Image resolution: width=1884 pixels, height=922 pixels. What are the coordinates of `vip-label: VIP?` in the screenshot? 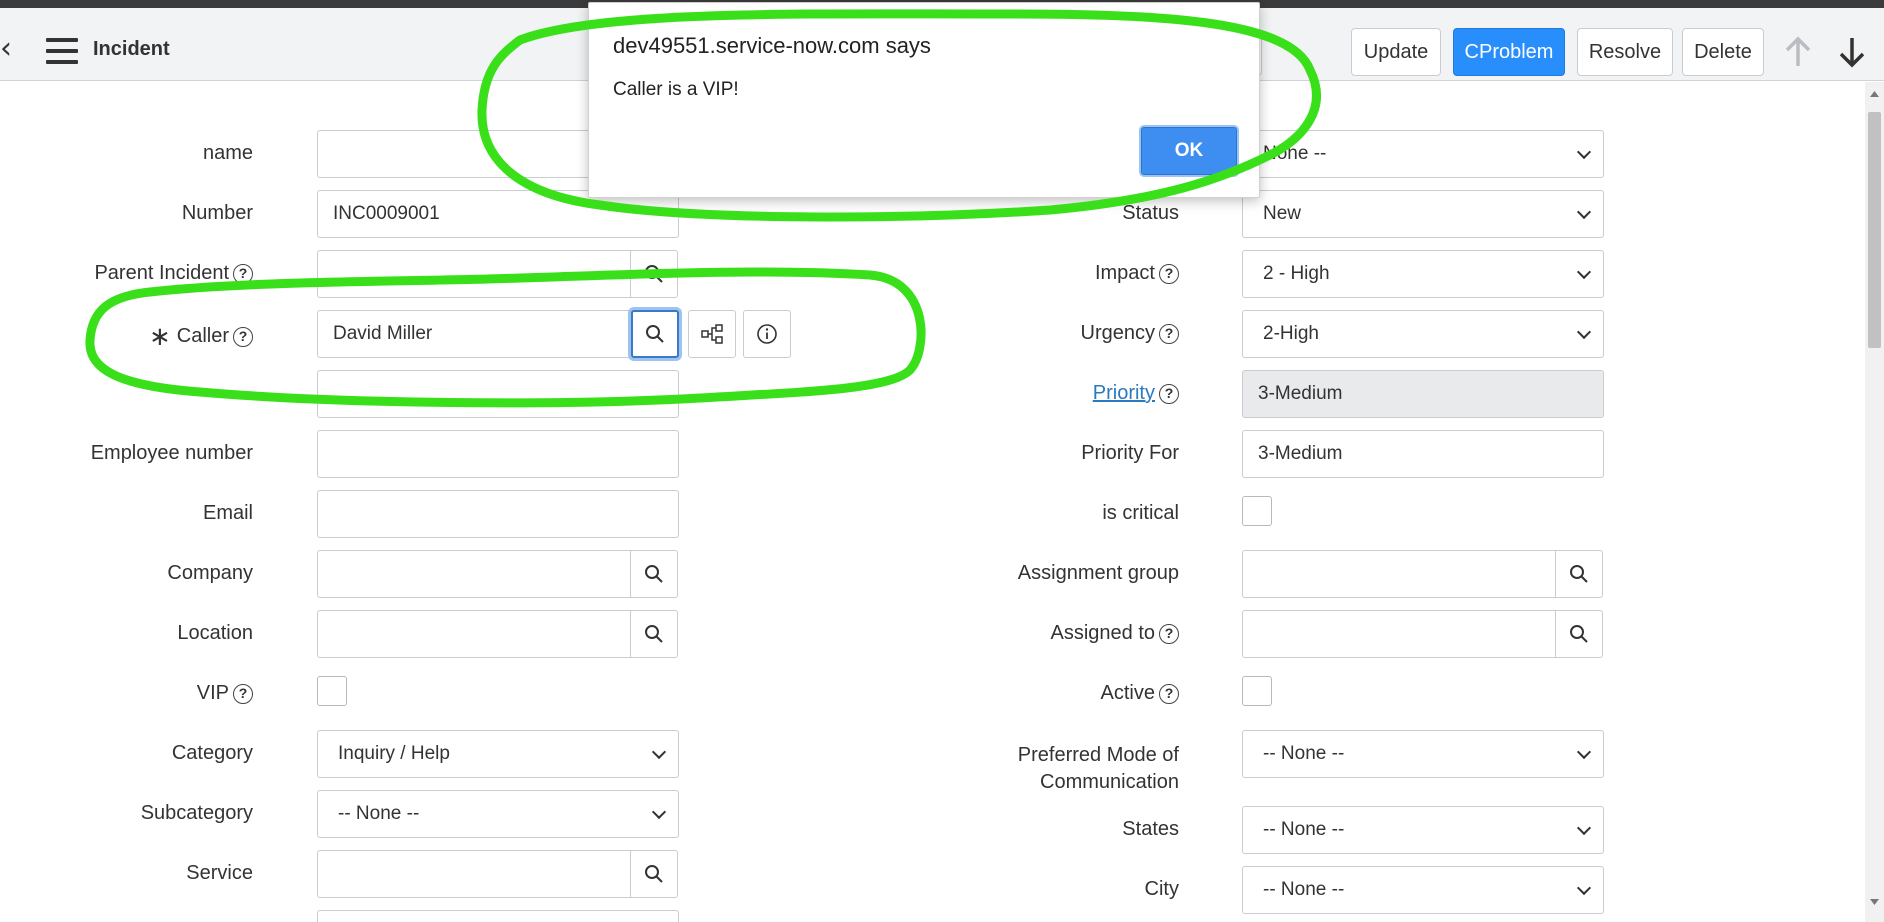 It's located at (225, 693).